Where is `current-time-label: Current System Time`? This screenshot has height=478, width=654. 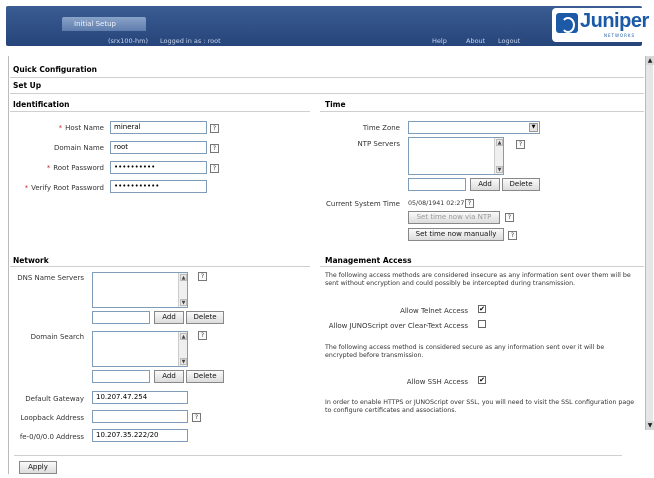
current-time-label: Current System Time is located at coordinates (363, 204).